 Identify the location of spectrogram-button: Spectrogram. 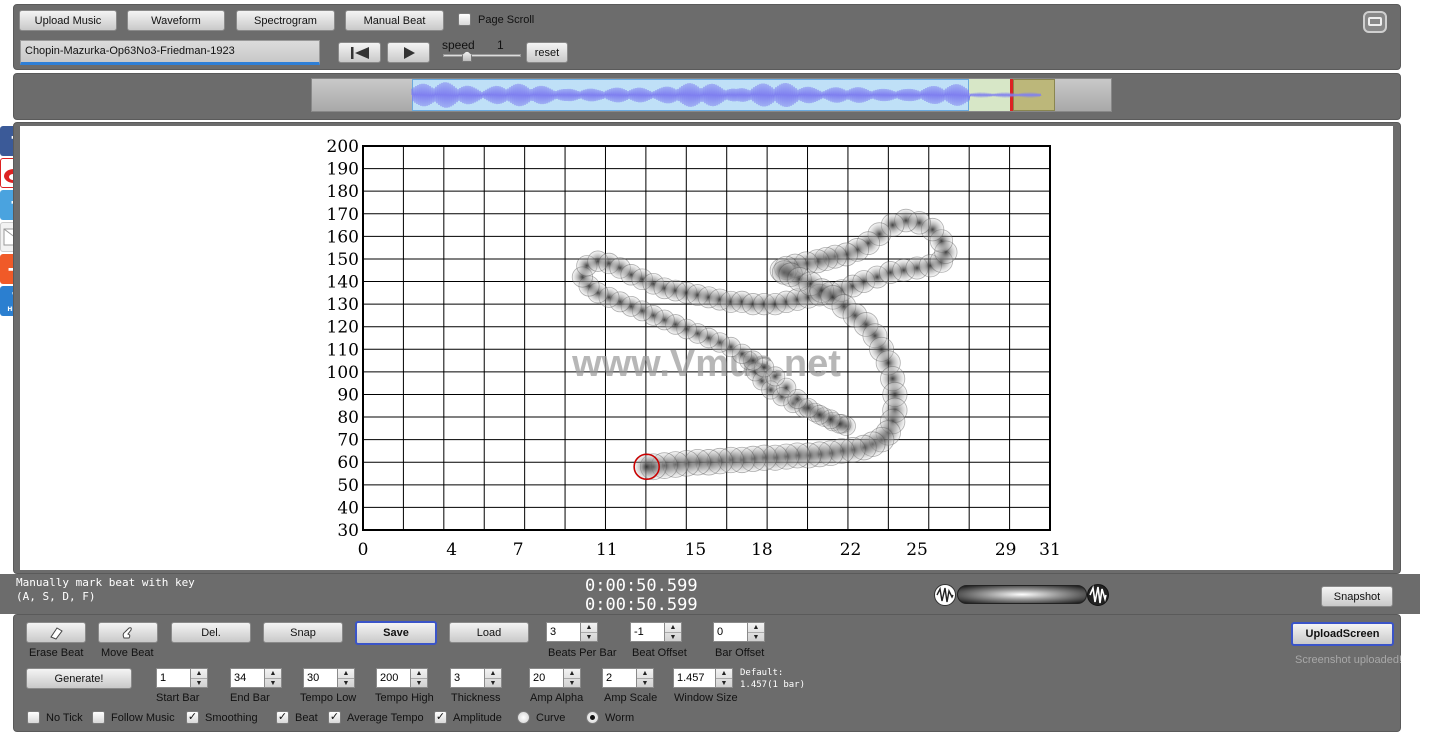
(285, 20).